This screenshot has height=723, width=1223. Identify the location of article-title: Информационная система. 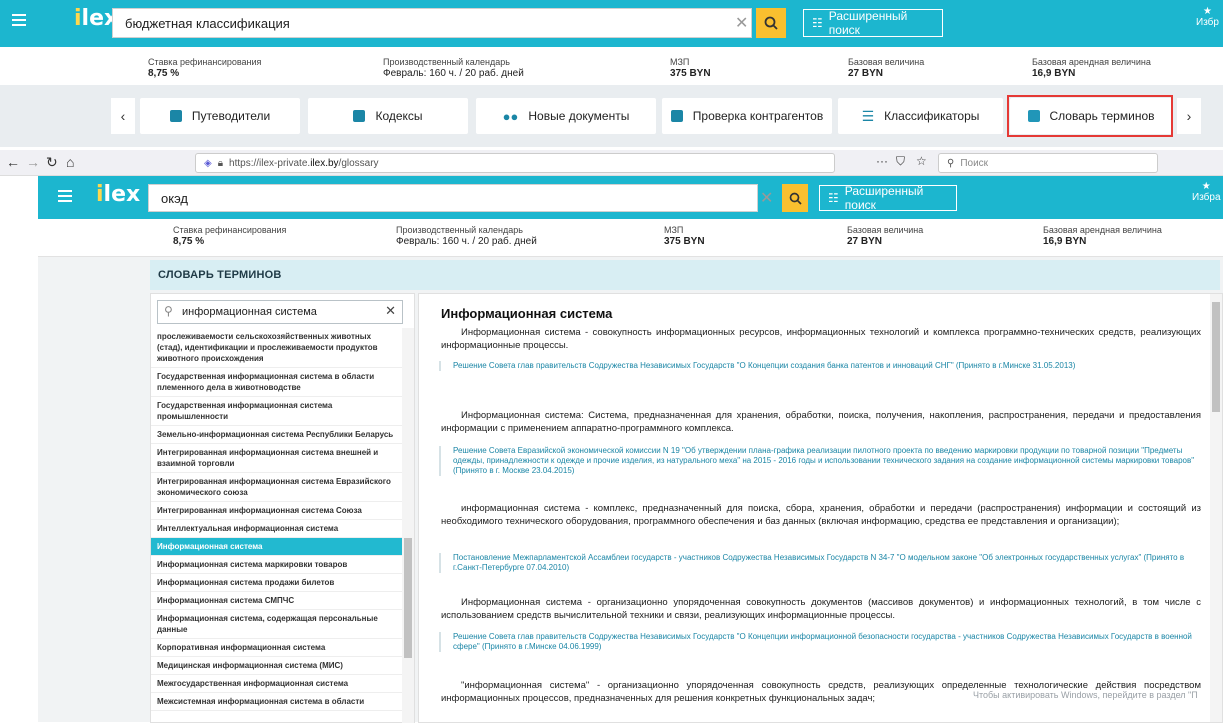
(527, 313).